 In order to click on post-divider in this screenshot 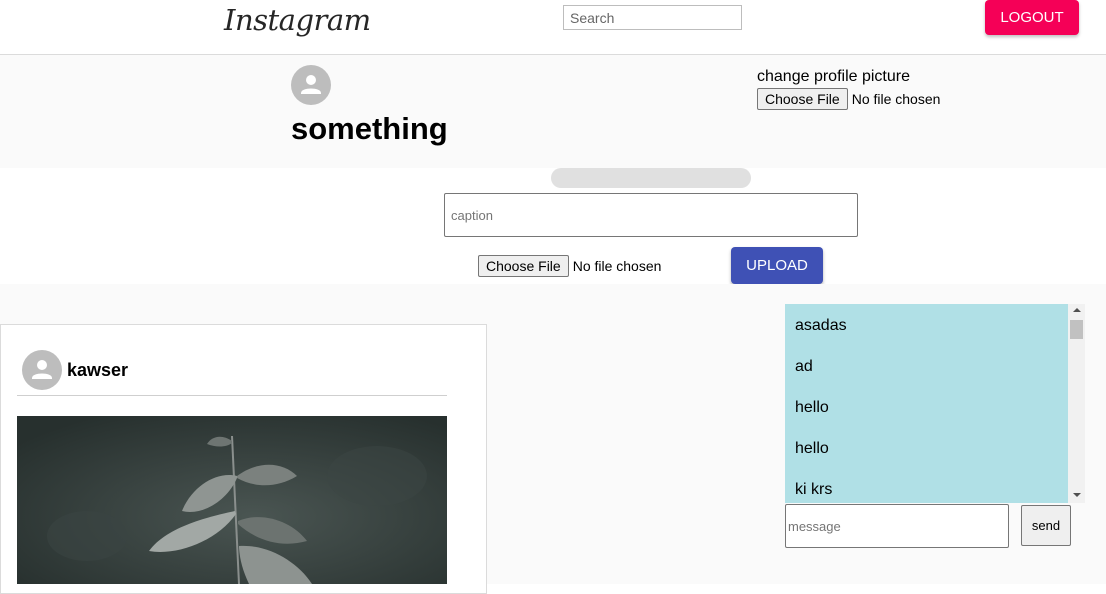, I will do `click(232, 395)`.